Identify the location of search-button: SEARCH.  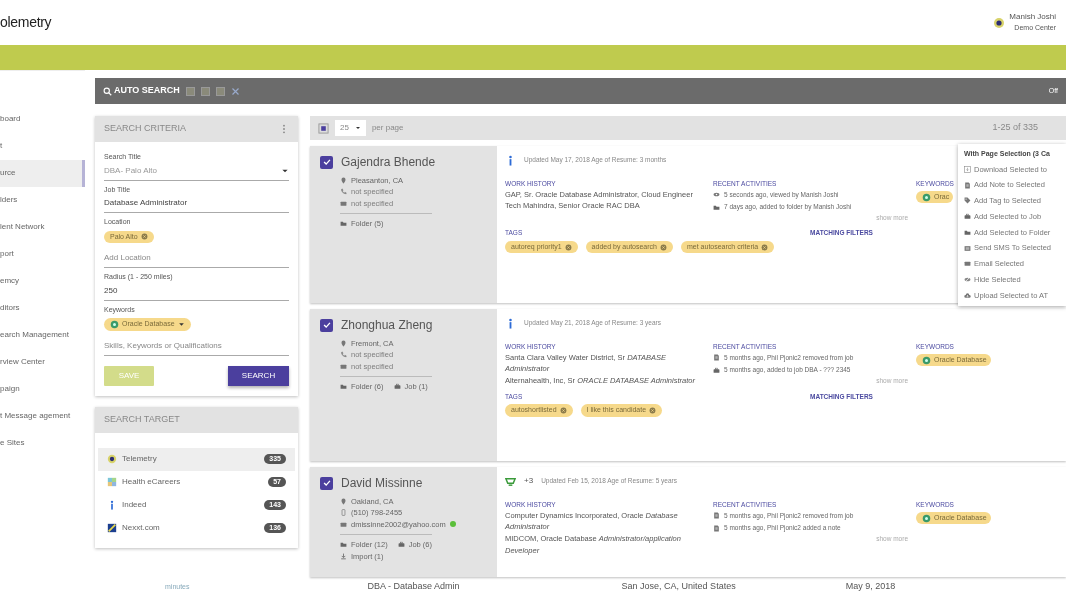
(258, 375).